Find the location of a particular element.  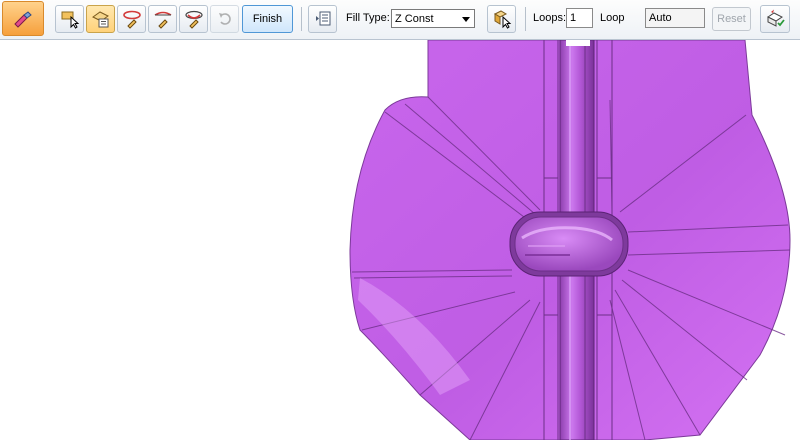

apply-icon is located at coordinates (776, 18).